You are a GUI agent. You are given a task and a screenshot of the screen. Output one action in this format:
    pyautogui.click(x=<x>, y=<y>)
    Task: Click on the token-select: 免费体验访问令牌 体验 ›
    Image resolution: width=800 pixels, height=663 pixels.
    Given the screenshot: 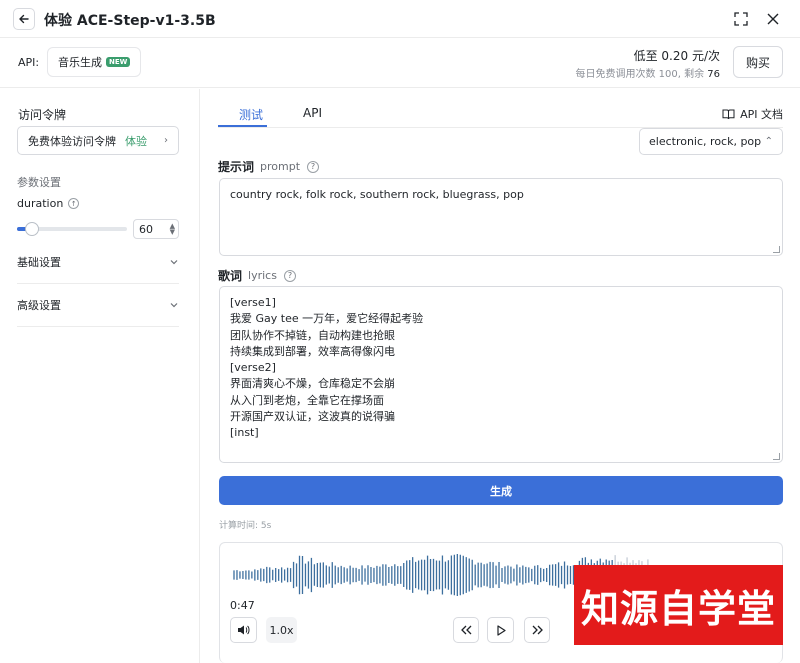 What is the action you would take?
    pyautogui.click(x=98, y=140)
    